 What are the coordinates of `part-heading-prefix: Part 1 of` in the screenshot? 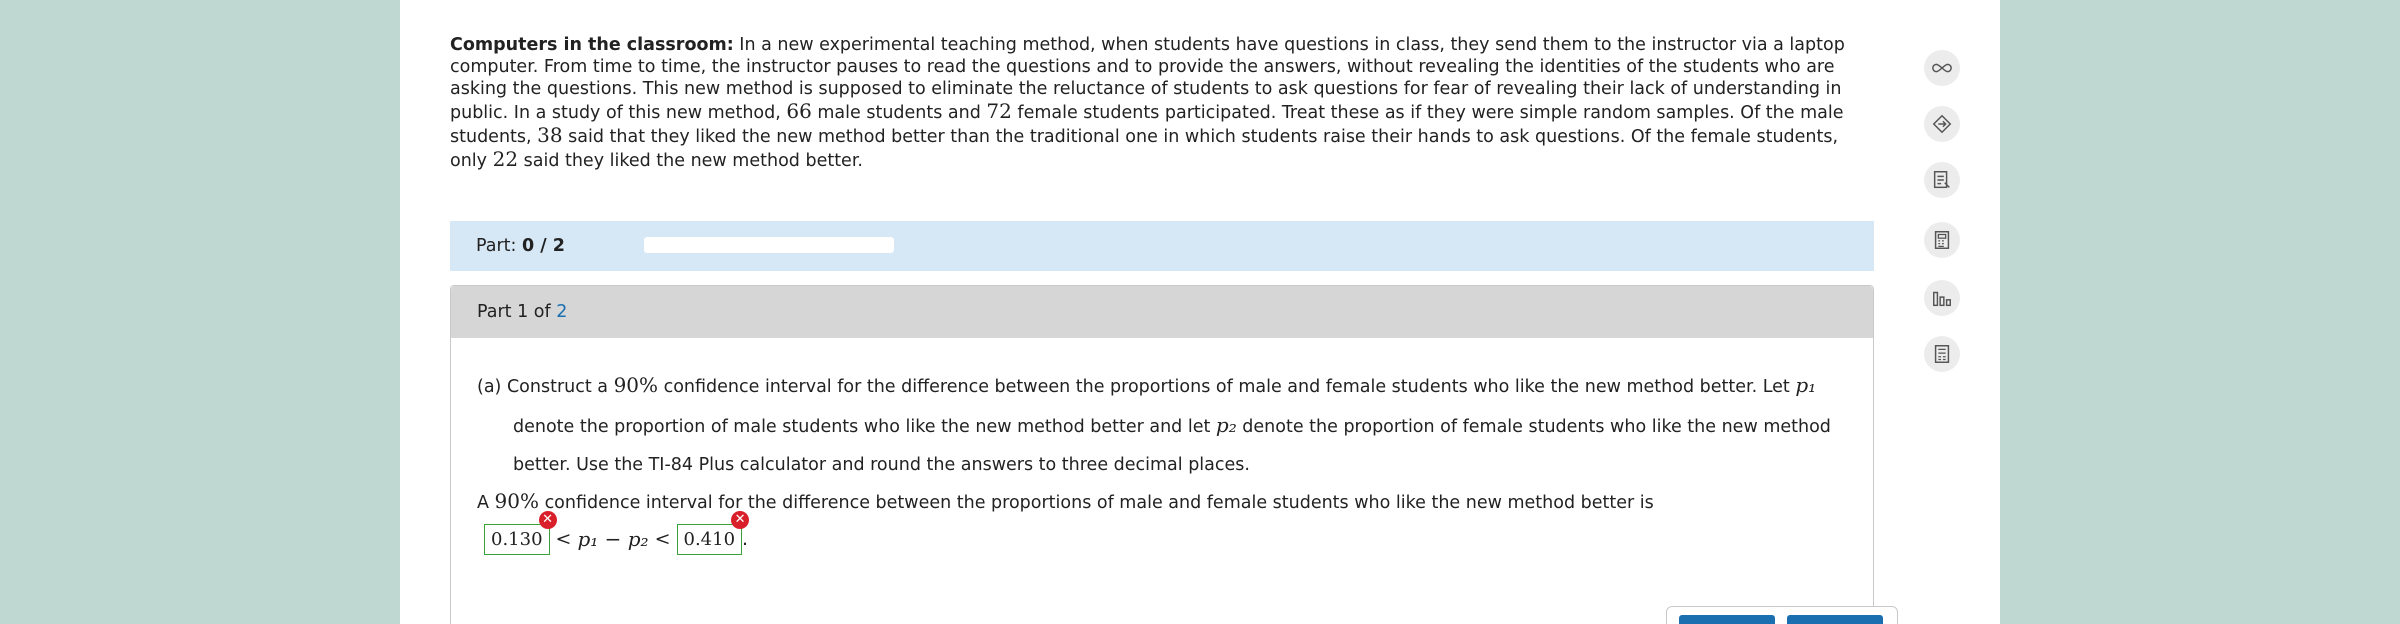 It's located at (517, 312).